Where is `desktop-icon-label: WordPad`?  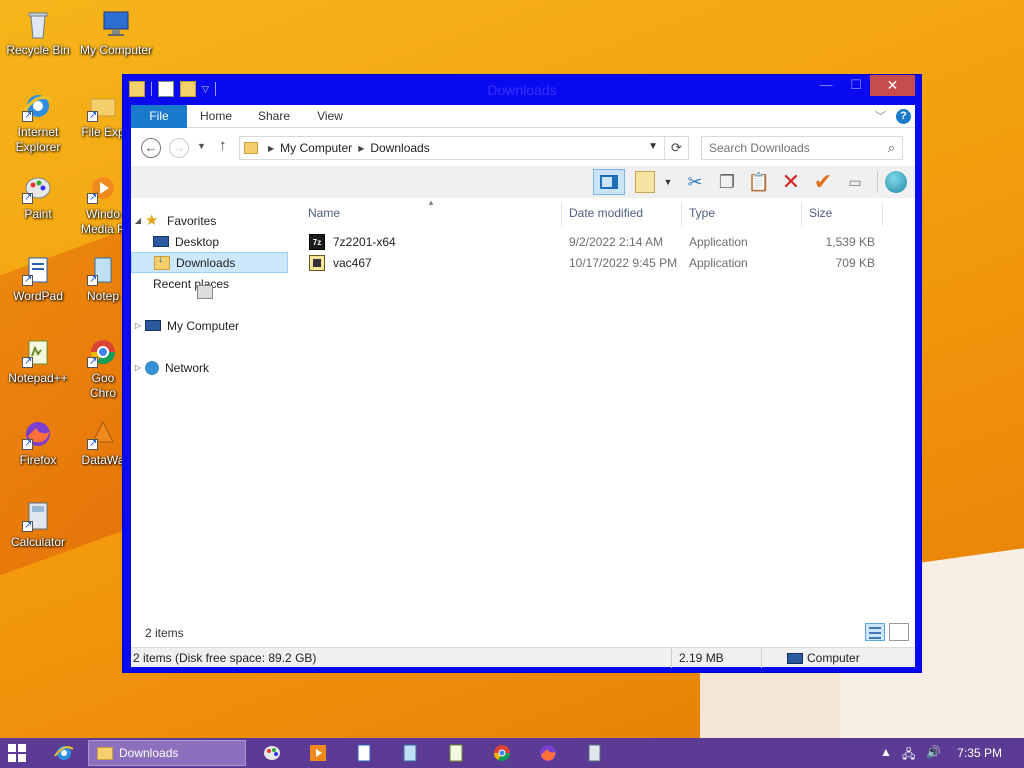
desktop-icon-label: WordPad is located at coordinates (38, 296).